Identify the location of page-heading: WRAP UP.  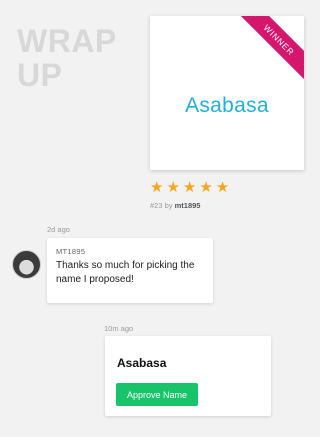
(67, 58).